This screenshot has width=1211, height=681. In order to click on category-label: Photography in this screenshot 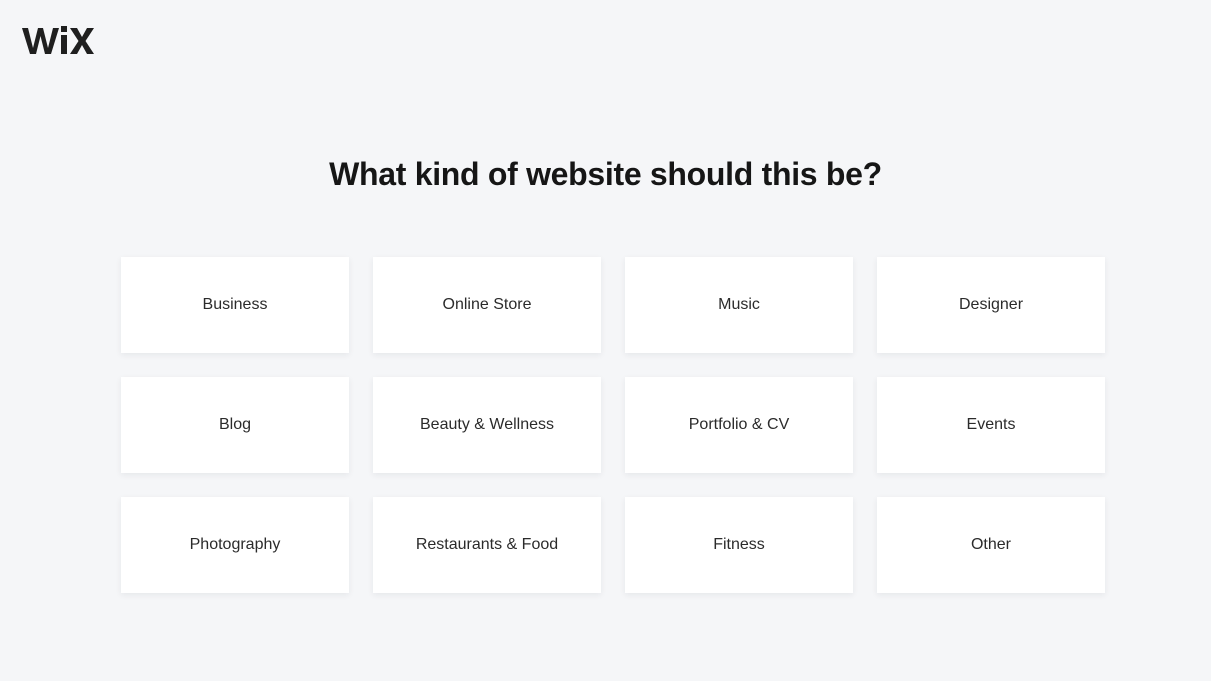, I will do `click(235, 544)`.